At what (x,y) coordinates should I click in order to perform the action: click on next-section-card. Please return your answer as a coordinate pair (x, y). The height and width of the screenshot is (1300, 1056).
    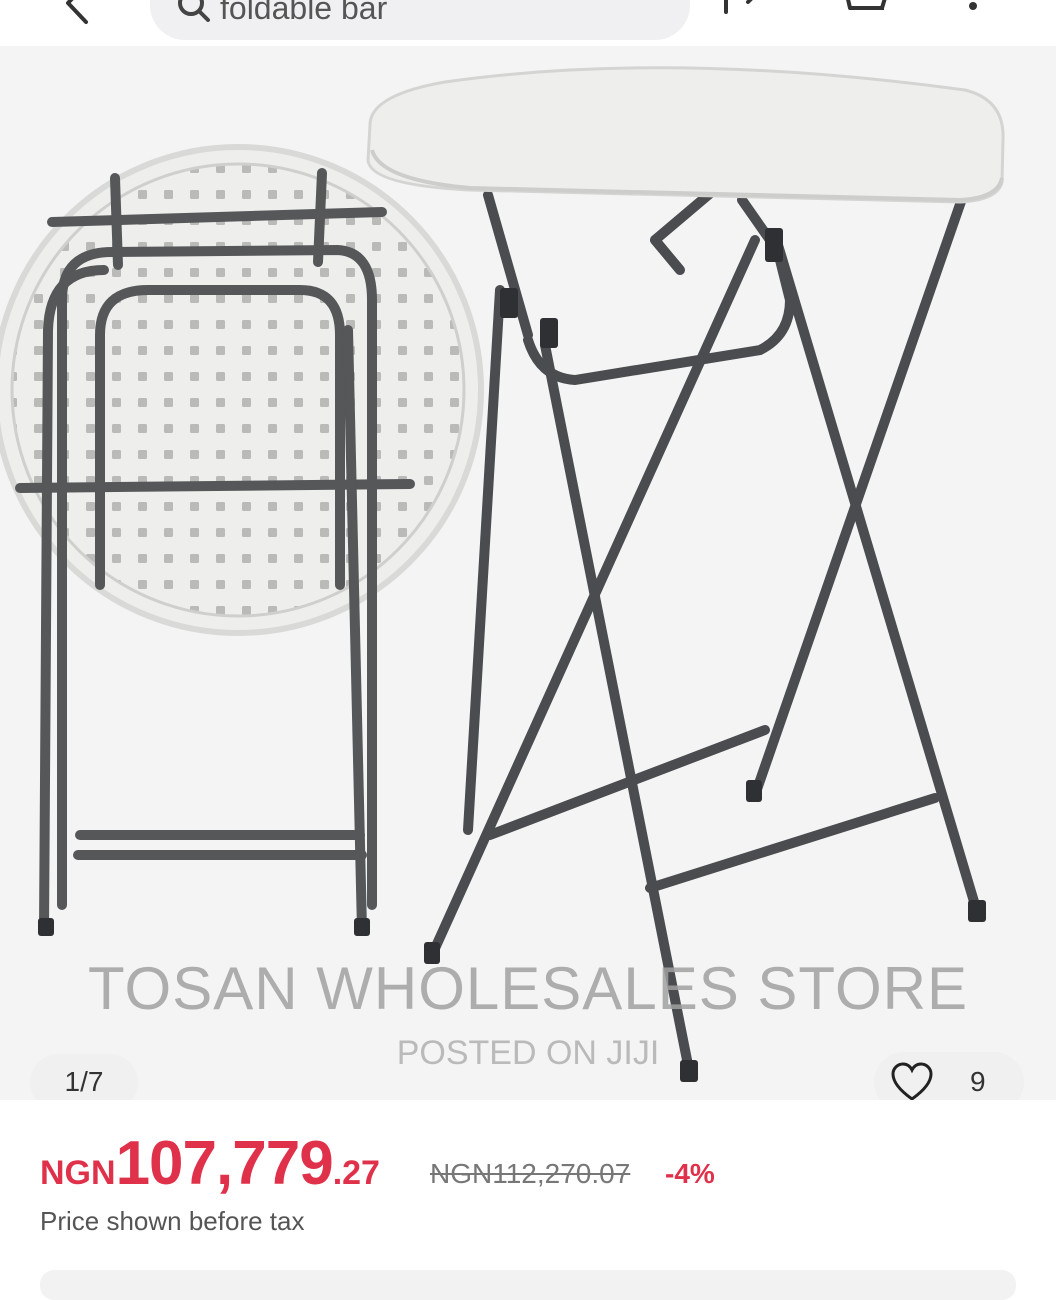
    Looking at the image, I should click on (528, 1285).